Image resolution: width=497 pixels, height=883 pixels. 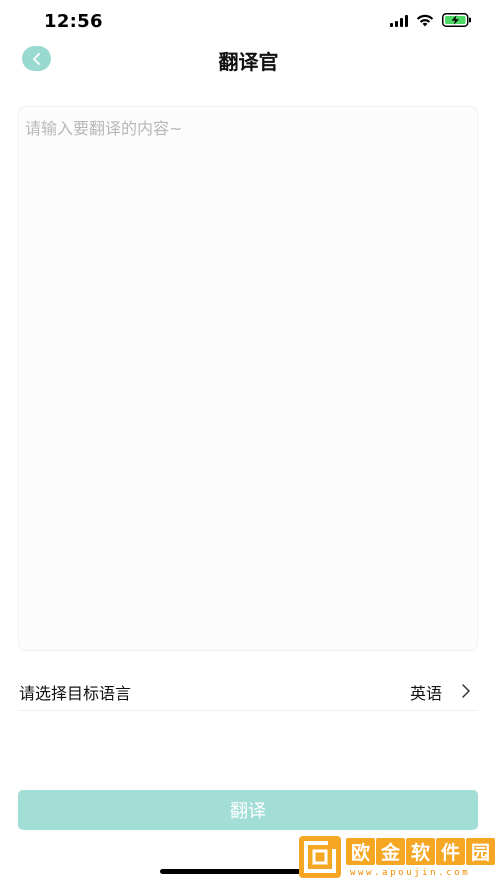 I want to click on watermark-characters: 欧 金 软 件 园, so click(x=420, y=851).